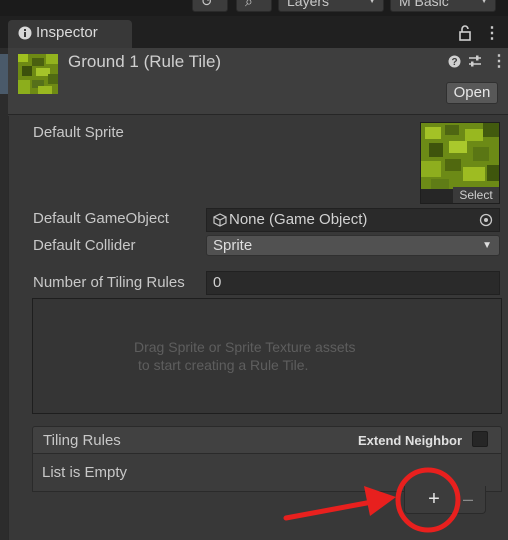 The height and width of the screenshot is (540, 508). I want to click on header-kebab-icon: ⋮, so click(499, 61).